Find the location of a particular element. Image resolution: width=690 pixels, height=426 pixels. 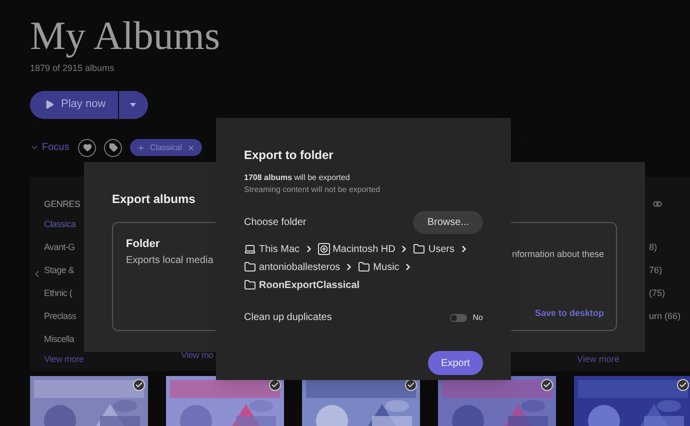

toggle-value: No is located at coordinates (477, 318).